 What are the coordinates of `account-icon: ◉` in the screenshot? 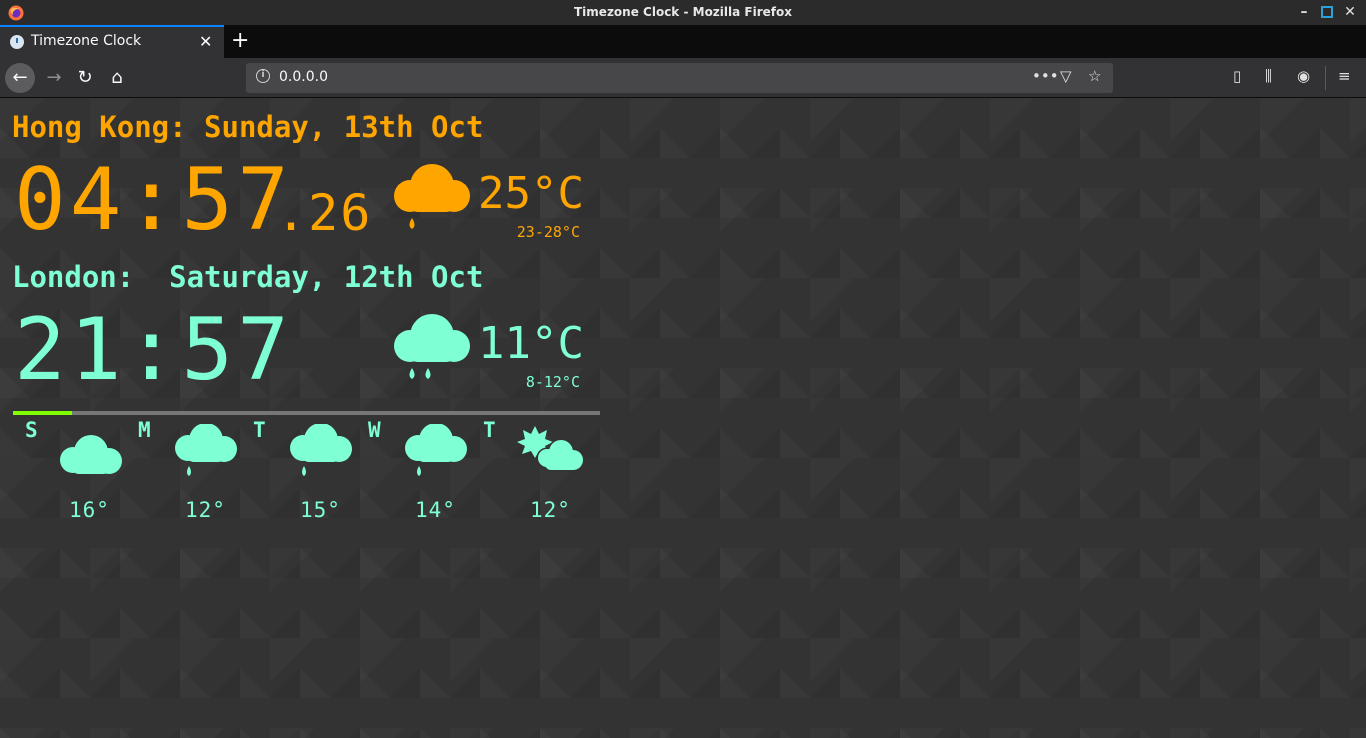 It's located at (1303, 76).